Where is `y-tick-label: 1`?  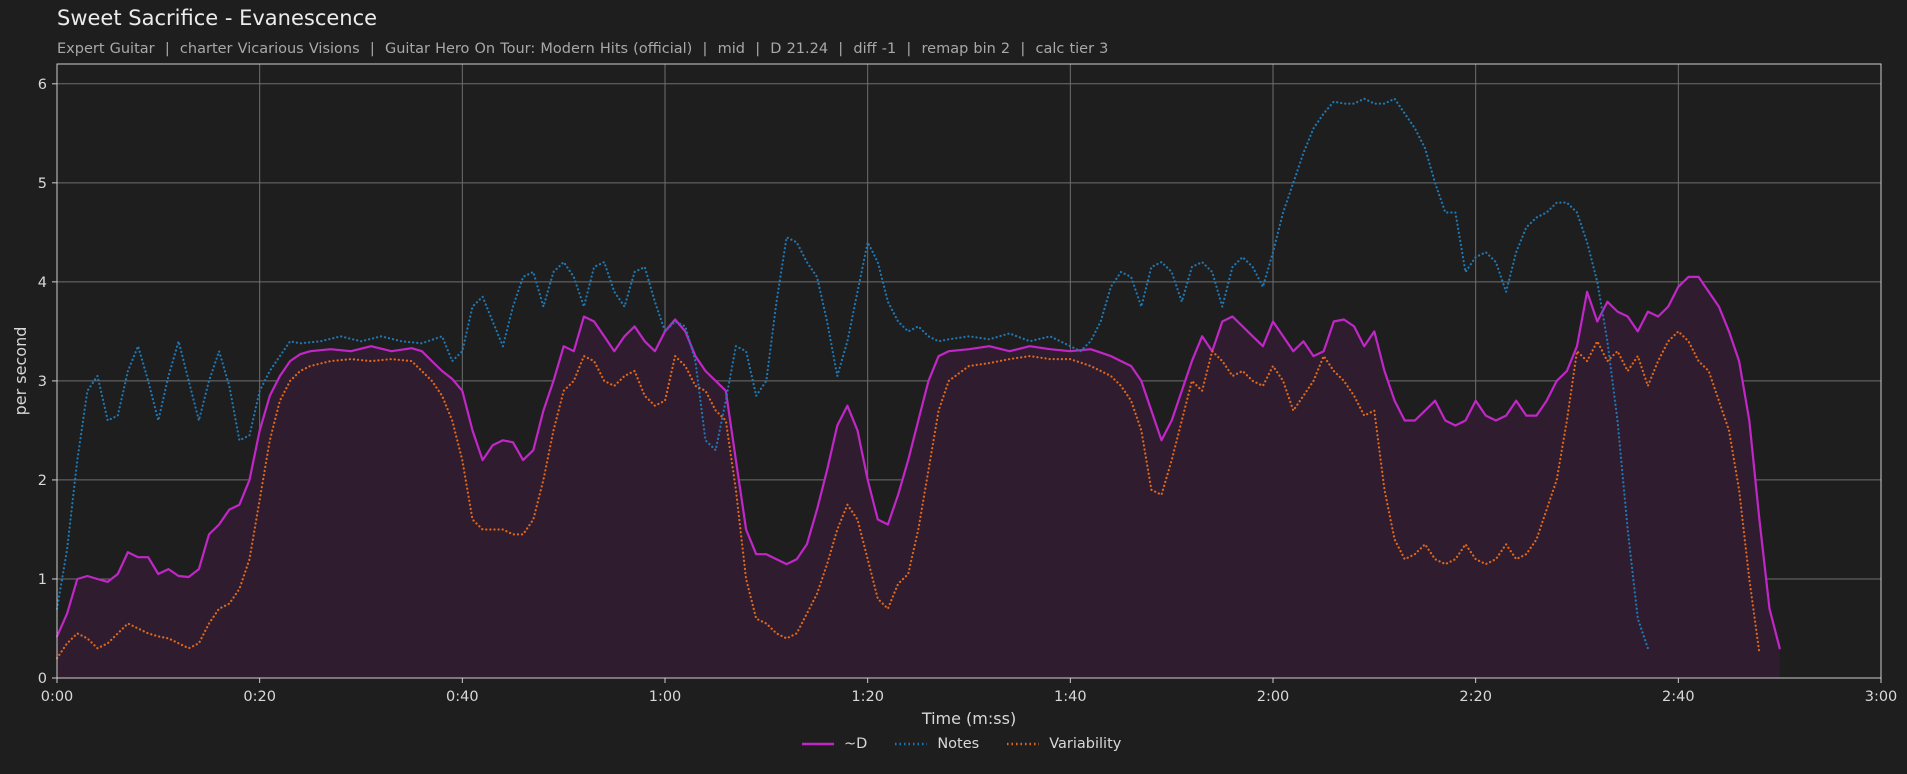
y-tick-label: 1 is located at coordinates (42, 580).